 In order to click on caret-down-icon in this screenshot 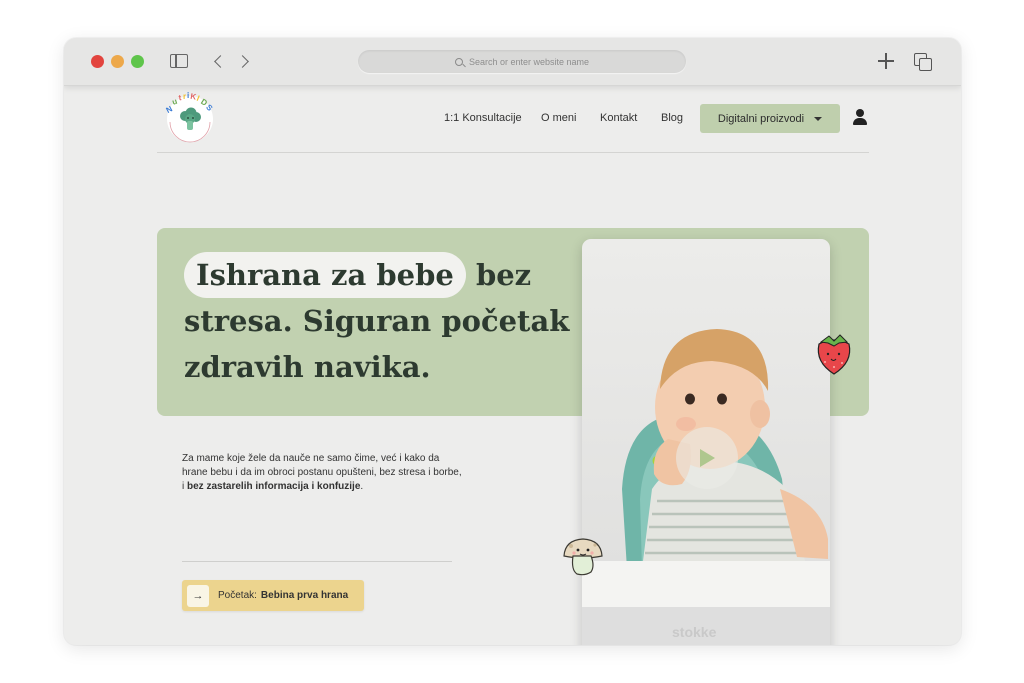, I will do `click(818, 118)`.